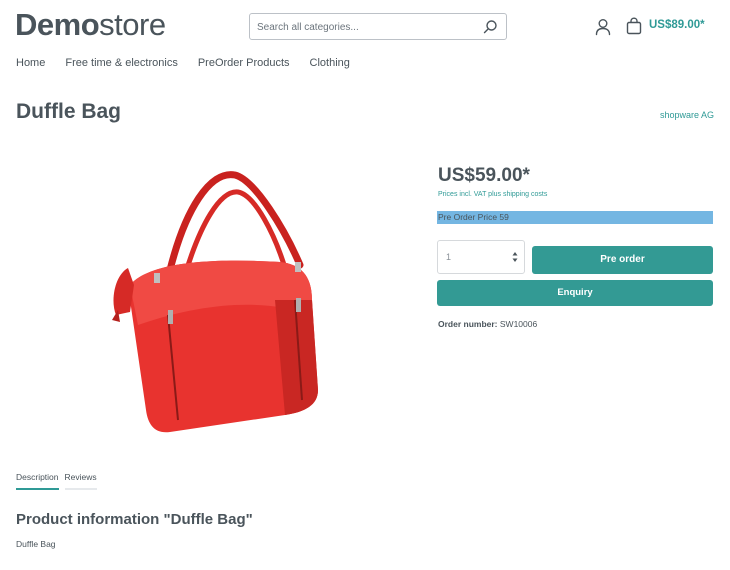  Describe the element at coordinates (132, 24) in the screenshot. I see `logo-light-text: store` at that location.